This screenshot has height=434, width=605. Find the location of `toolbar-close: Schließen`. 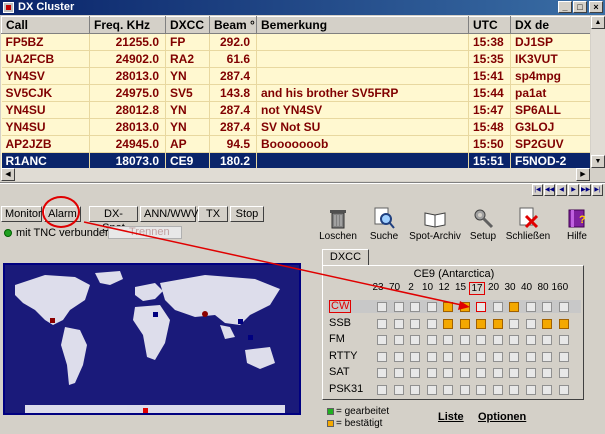

toolbar-close: Schließen is located at coordinates (528, 224).